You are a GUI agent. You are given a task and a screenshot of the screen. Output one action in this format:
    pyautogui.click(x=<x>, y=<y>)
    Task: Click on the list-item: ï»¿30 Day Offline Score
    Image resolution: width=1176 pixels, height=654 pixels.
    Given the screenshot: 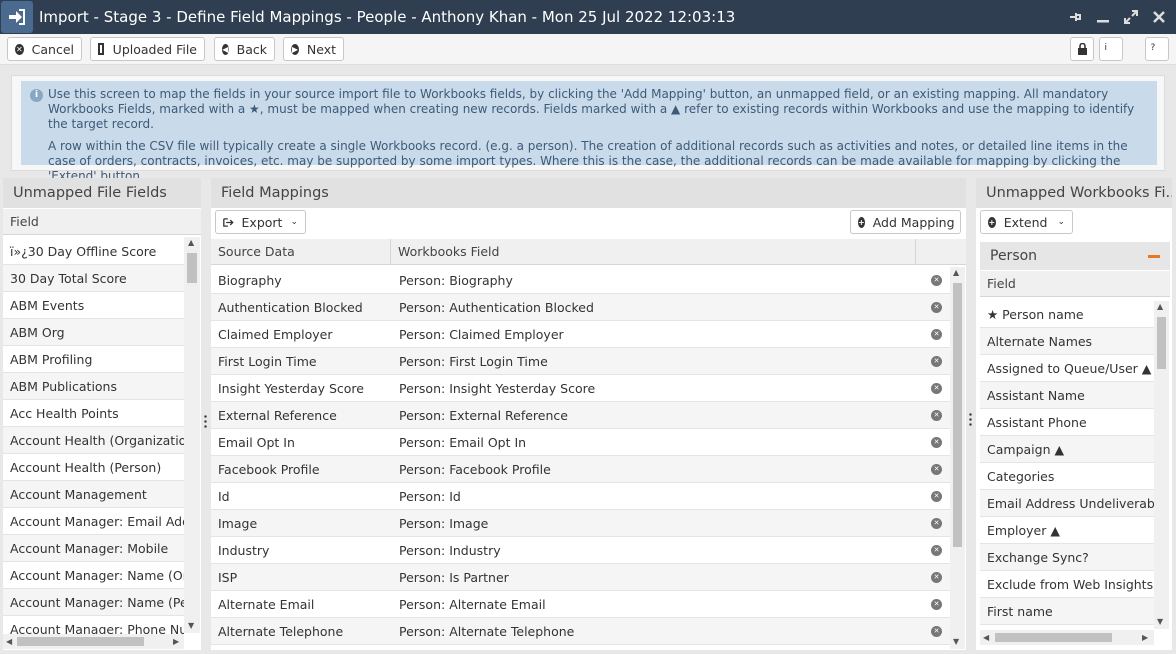 What is the action you would take?
    pyautogui.click(x=93, y=251)
    